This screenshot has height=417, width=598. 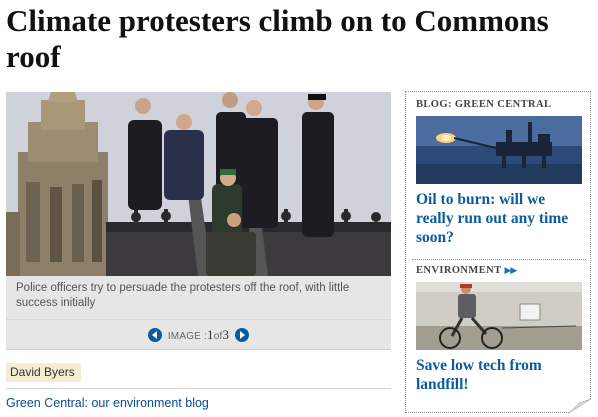 What do you see at coordinates (580, 406) in the screenshot?
I see `page-curl-icon` at bounding box center [580, 406].